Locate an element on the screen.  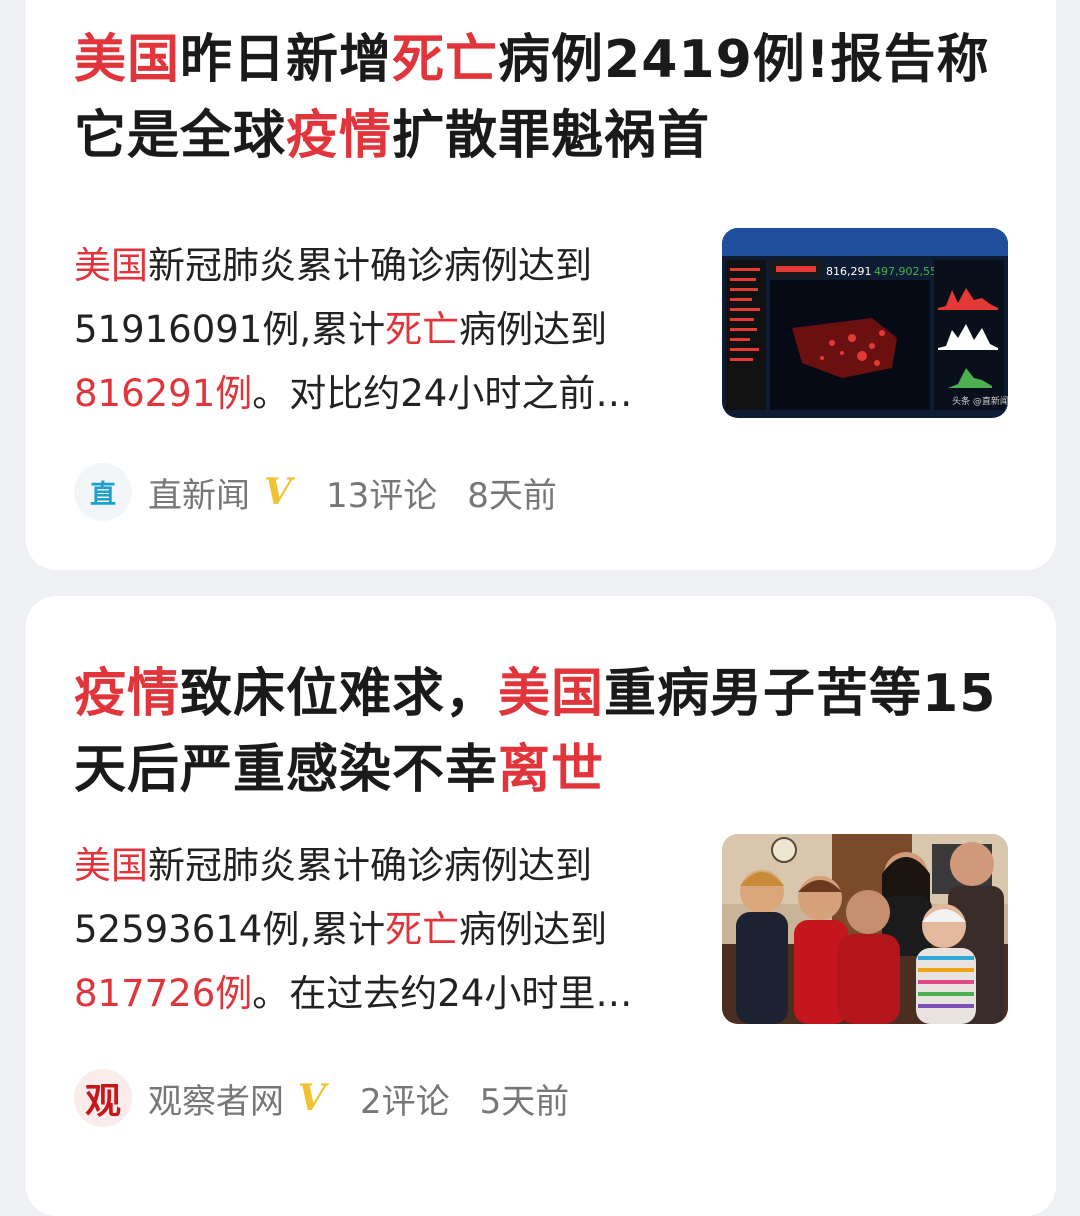
stat-vaccines: 497,902,550 is located at coordinates (909, 271).